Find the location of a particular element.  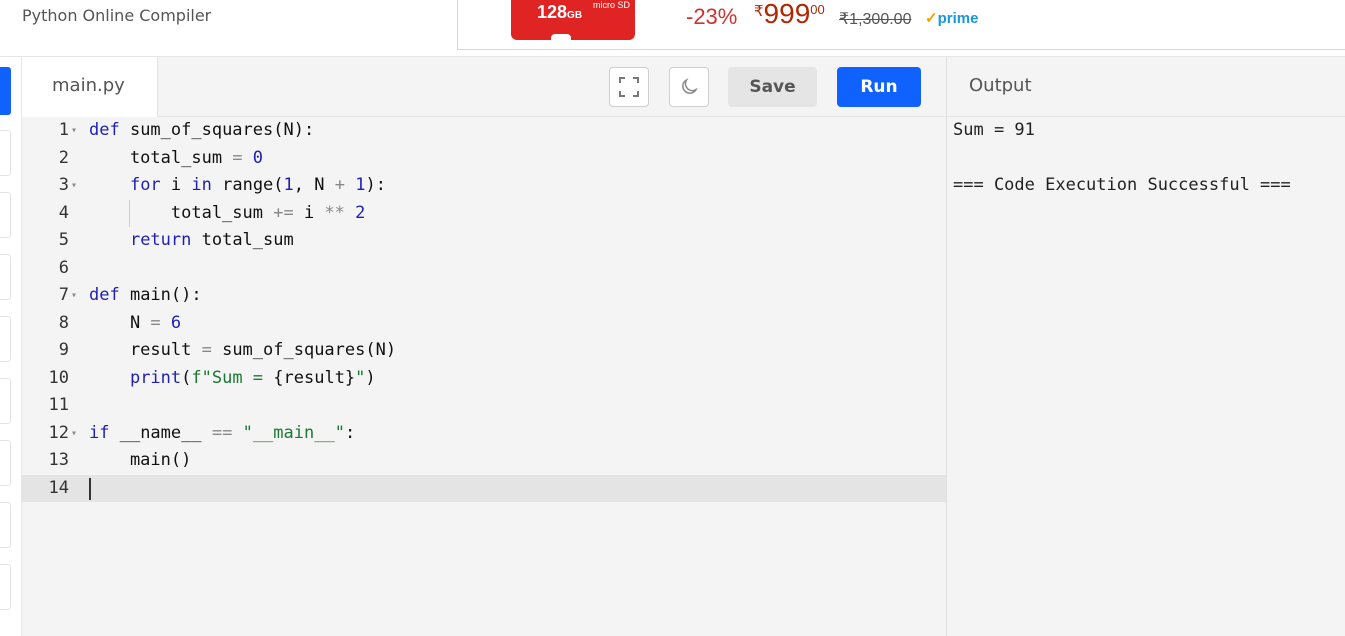

line-number: 3 is located at coordinates (63, 185).